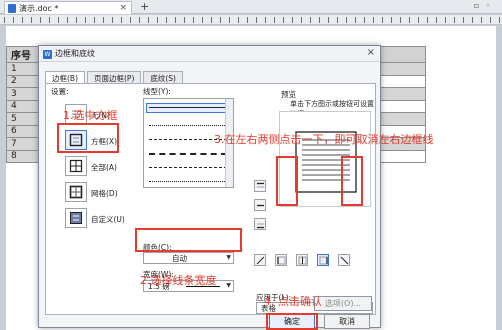 This screenshot has width=502, height=330. I want to click on window-controls-icon: ▫◦, so click(485, 5).